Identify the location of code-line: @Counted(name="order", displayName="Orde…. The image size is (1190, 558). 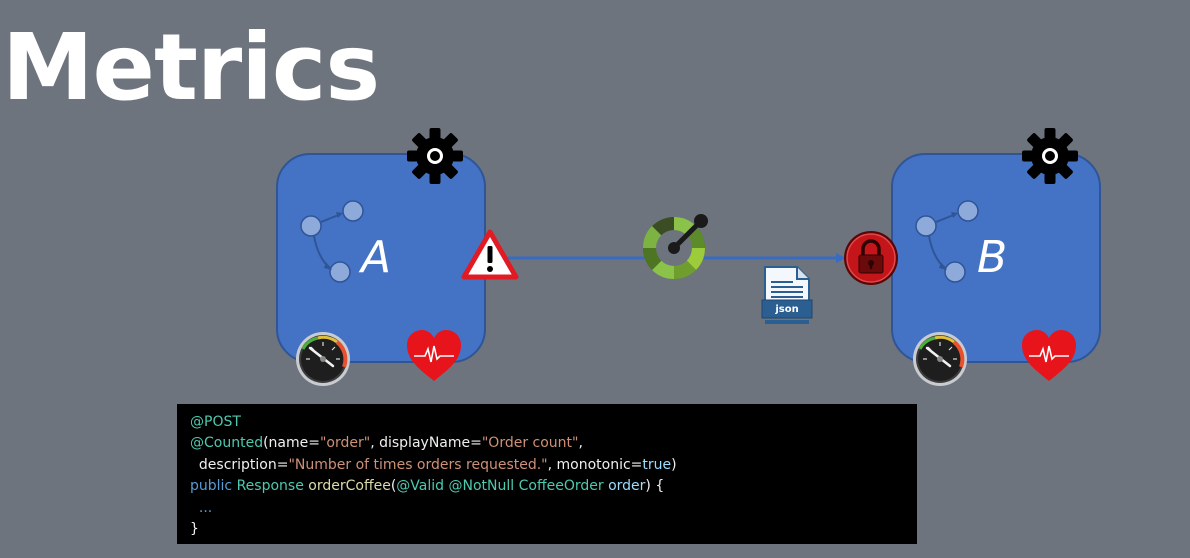
(553, 443).